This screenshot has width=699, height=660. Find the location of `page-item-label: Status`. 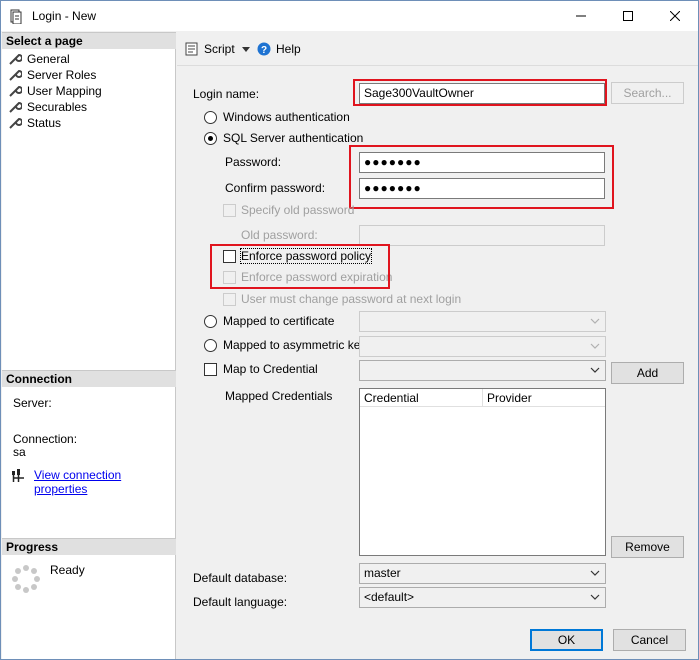

page-item-label: Status is located at coordinates (44, 123).